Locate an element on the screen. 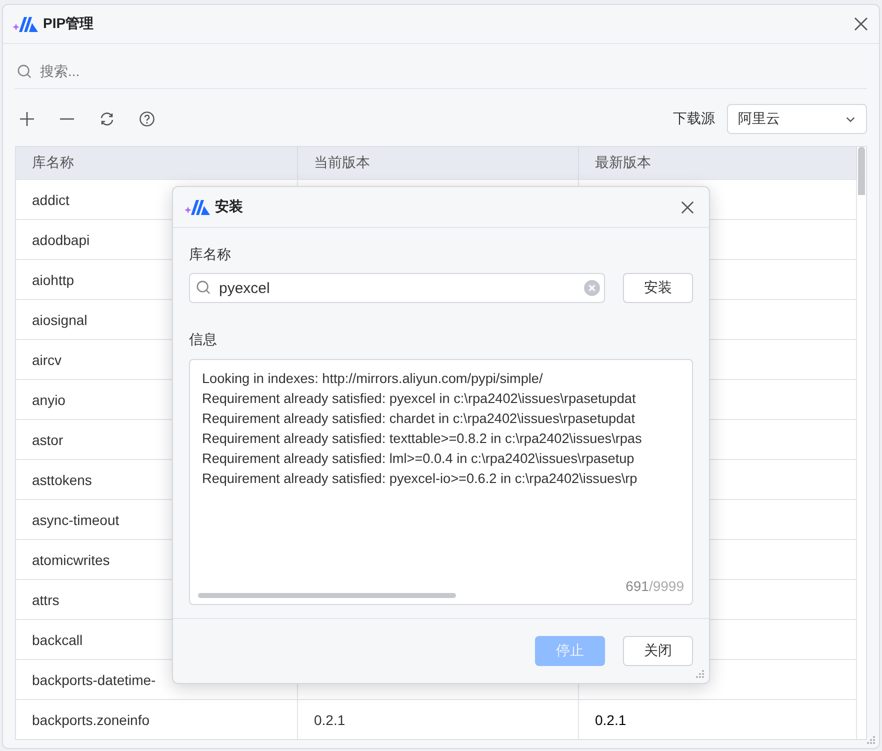  window-title: PIP管理 is located at coordinates (68, 24).